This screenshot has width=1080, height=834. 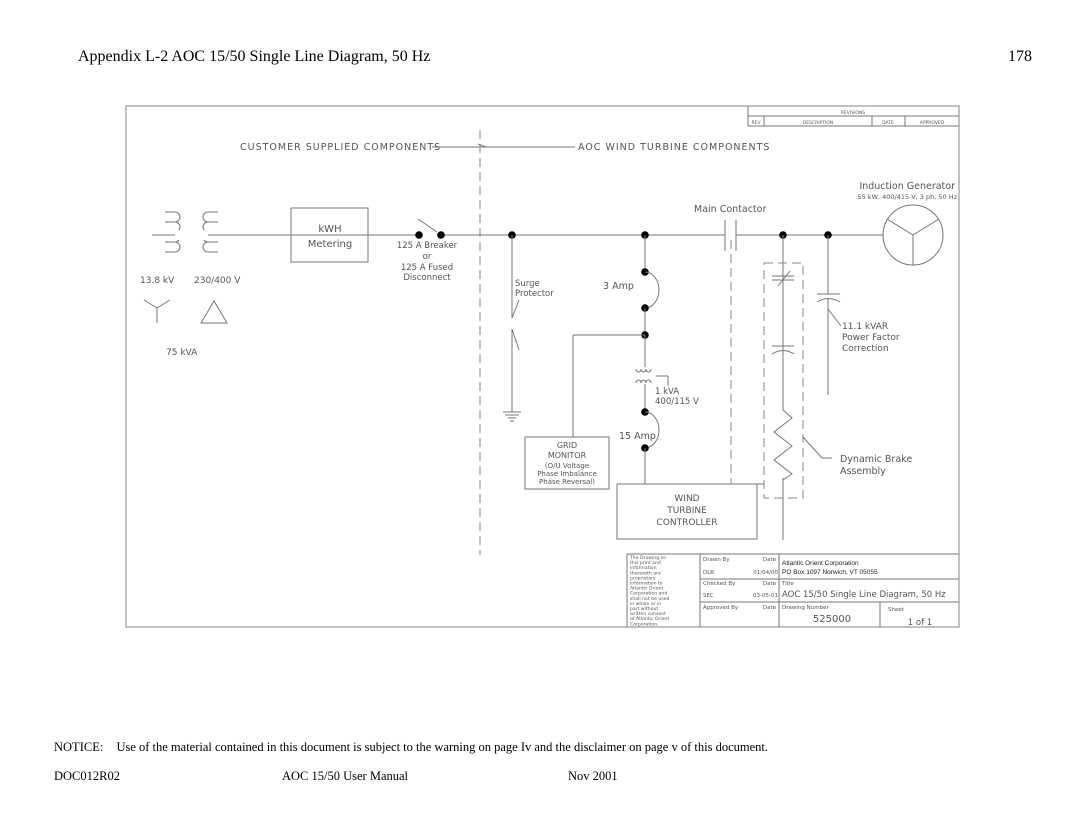 What do you see at coordinates (645, 604) in the screenshot?
I see `proprietary-notice-line: in whole or in` at bounding box center [645, 604].